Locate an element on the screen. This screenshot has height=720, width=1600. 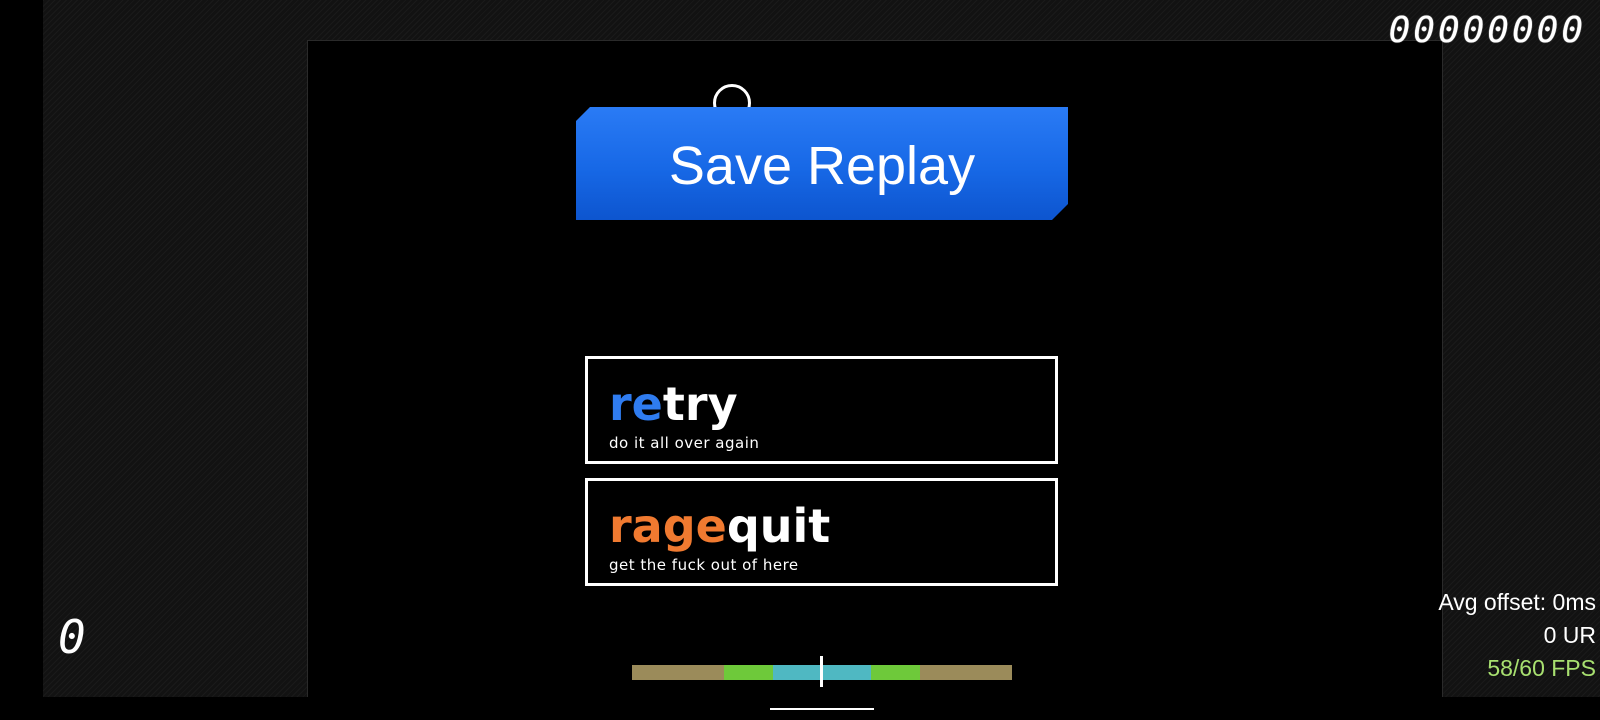
good-window-left is located at coordinates (748, 672).